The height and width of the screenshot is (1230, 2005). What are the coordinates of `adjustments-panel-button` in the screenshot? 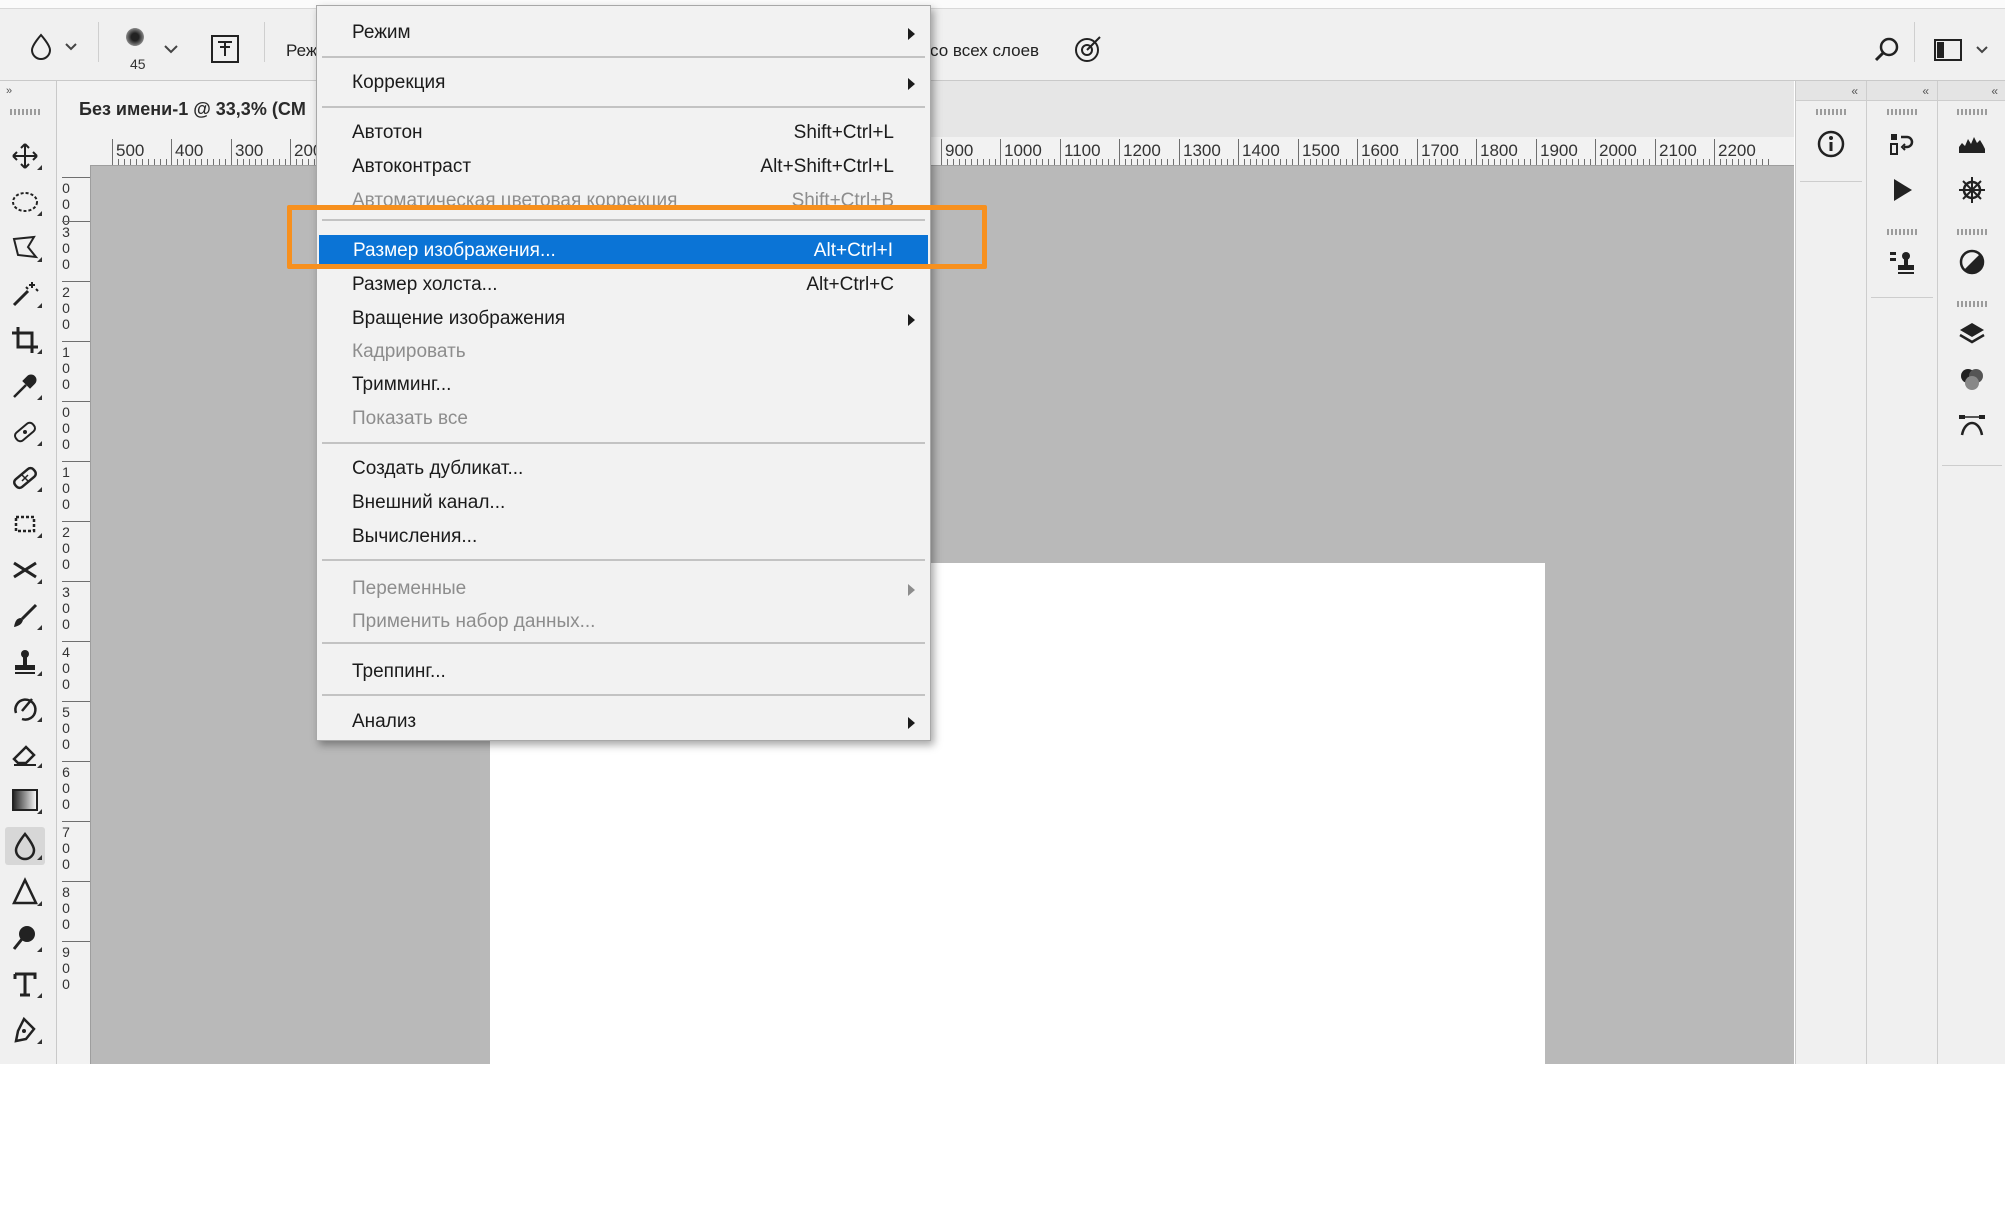 It's located at (1972, 262).